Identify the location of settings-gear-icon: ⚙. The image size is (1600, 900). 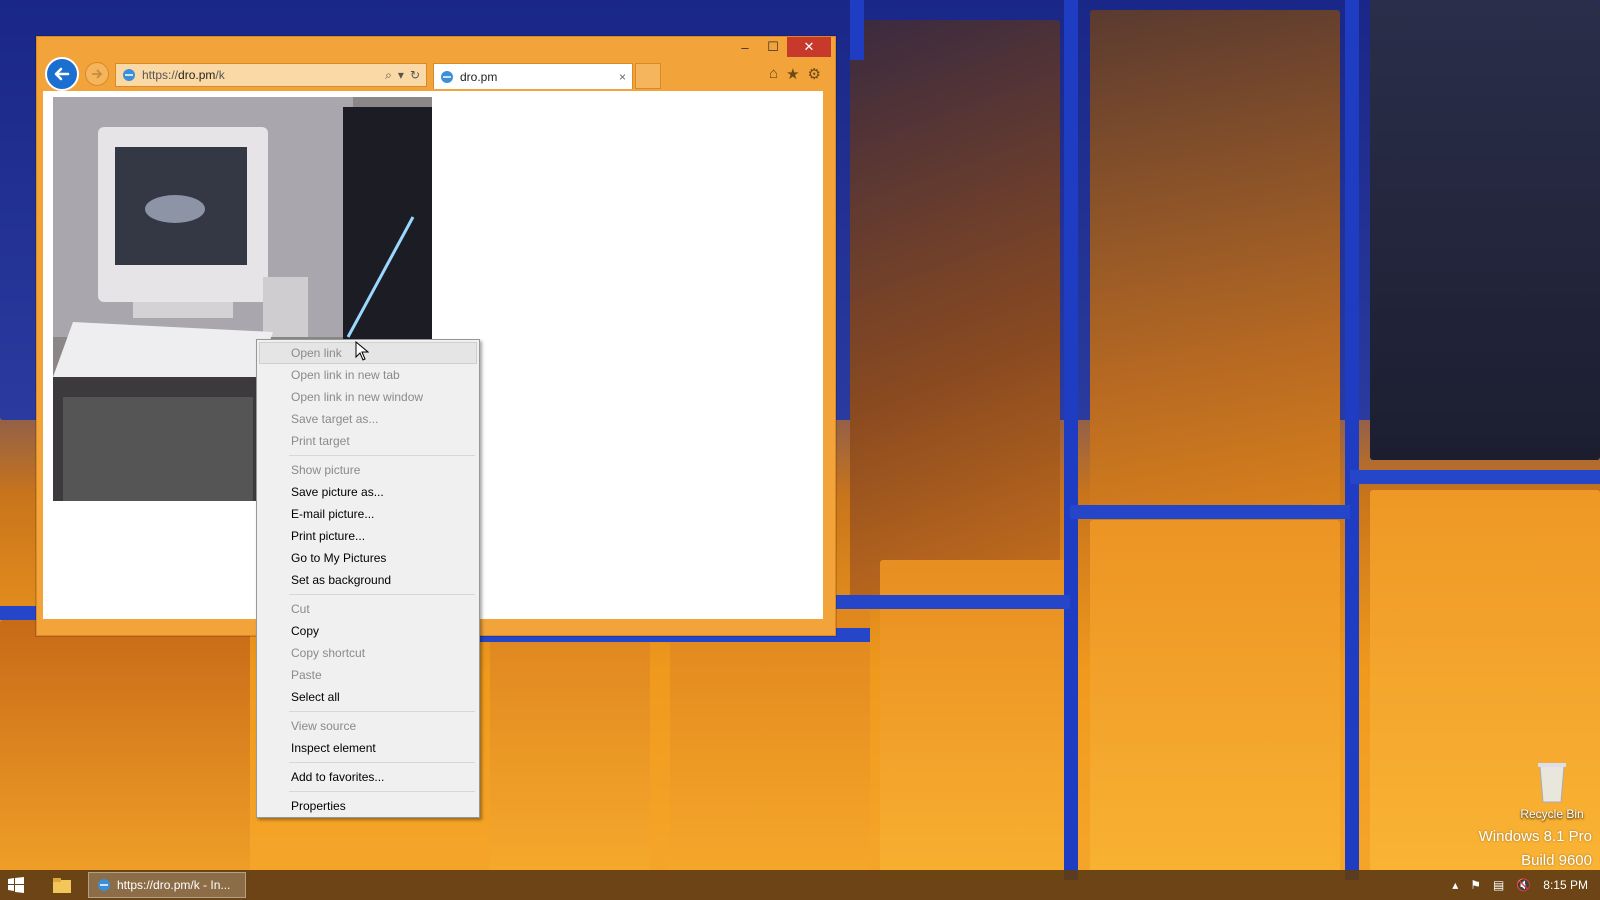
(814, 74).